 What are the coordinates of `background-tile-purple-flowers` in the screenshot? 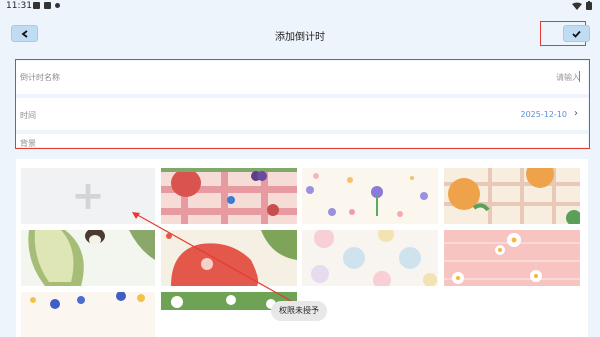 It's located at (370, 196).